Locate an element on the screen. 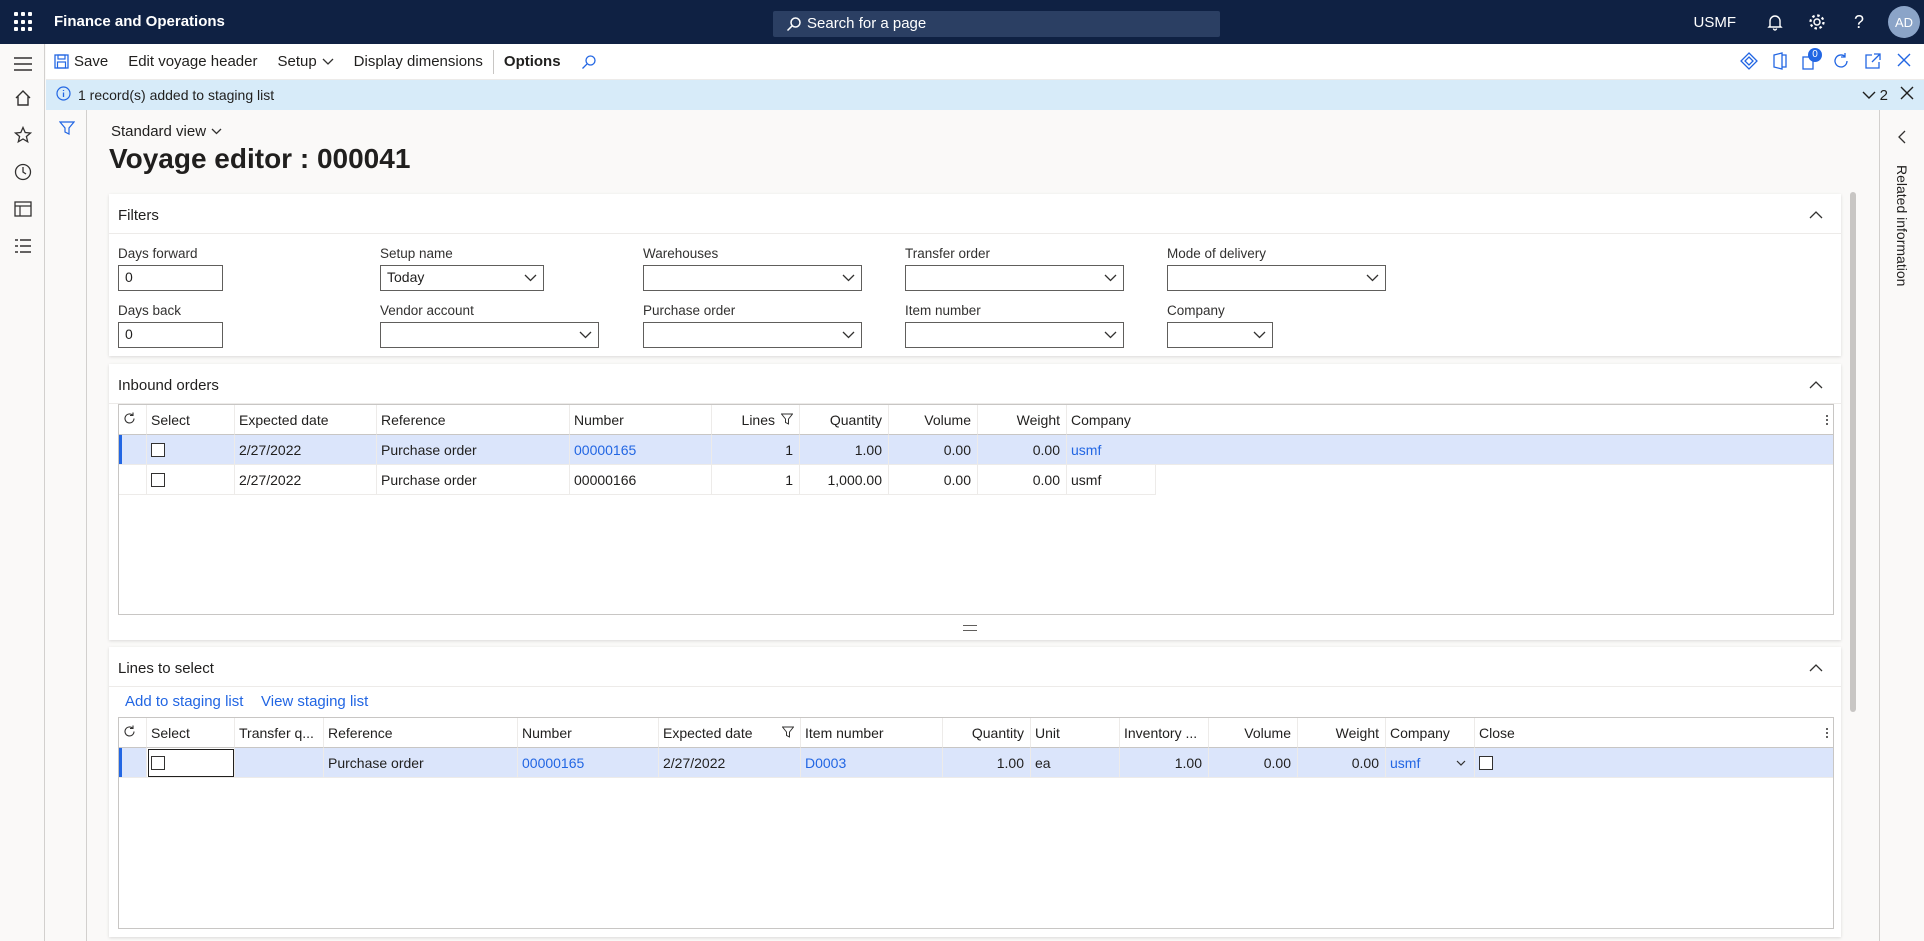  lines-to-select-header: Lines to select is located at coordinates (975, 667).